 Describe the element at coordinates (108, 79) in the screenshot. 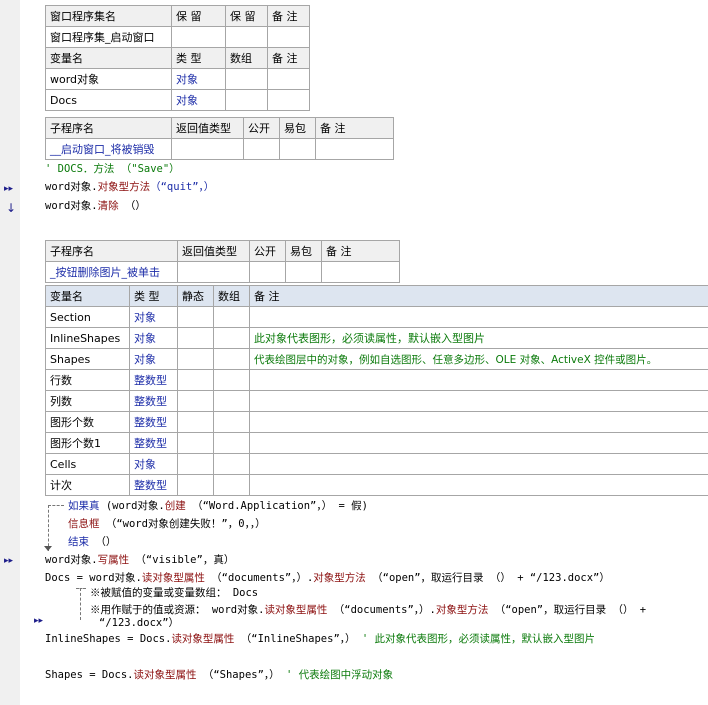

I see `variable-name-cell: word对象` at that location.